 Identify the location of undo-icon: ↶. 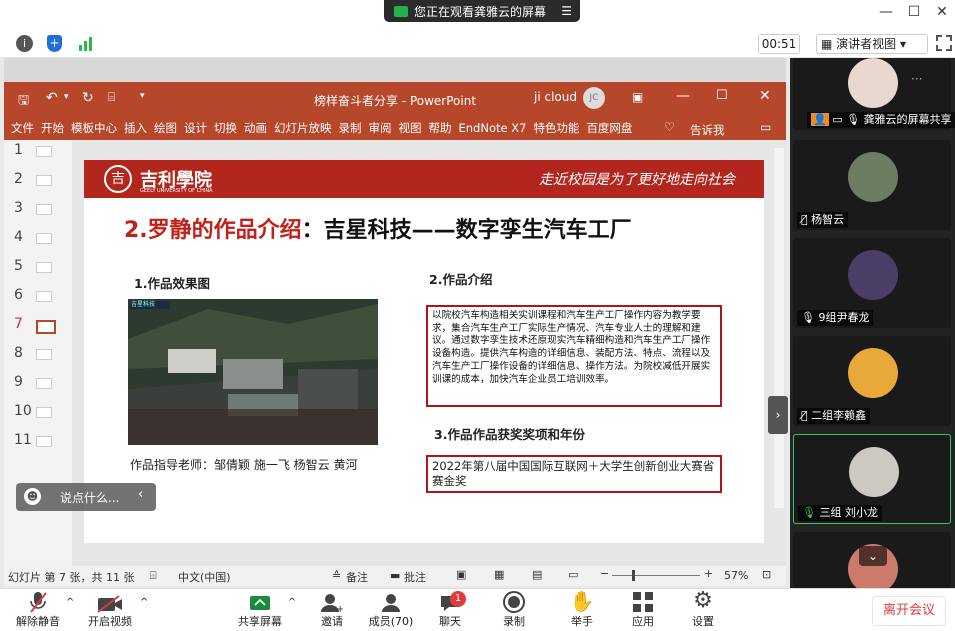
(52, 98).